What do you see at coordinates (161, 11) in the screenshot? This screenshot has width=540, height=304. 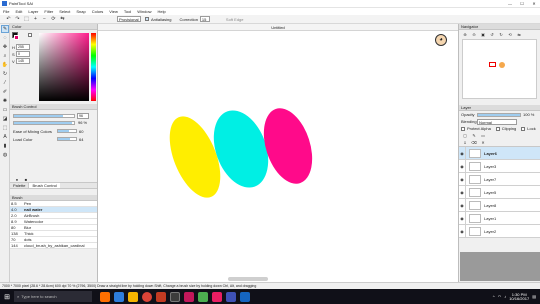 I see `menu-help: Help` at bounding box center [161, 11].